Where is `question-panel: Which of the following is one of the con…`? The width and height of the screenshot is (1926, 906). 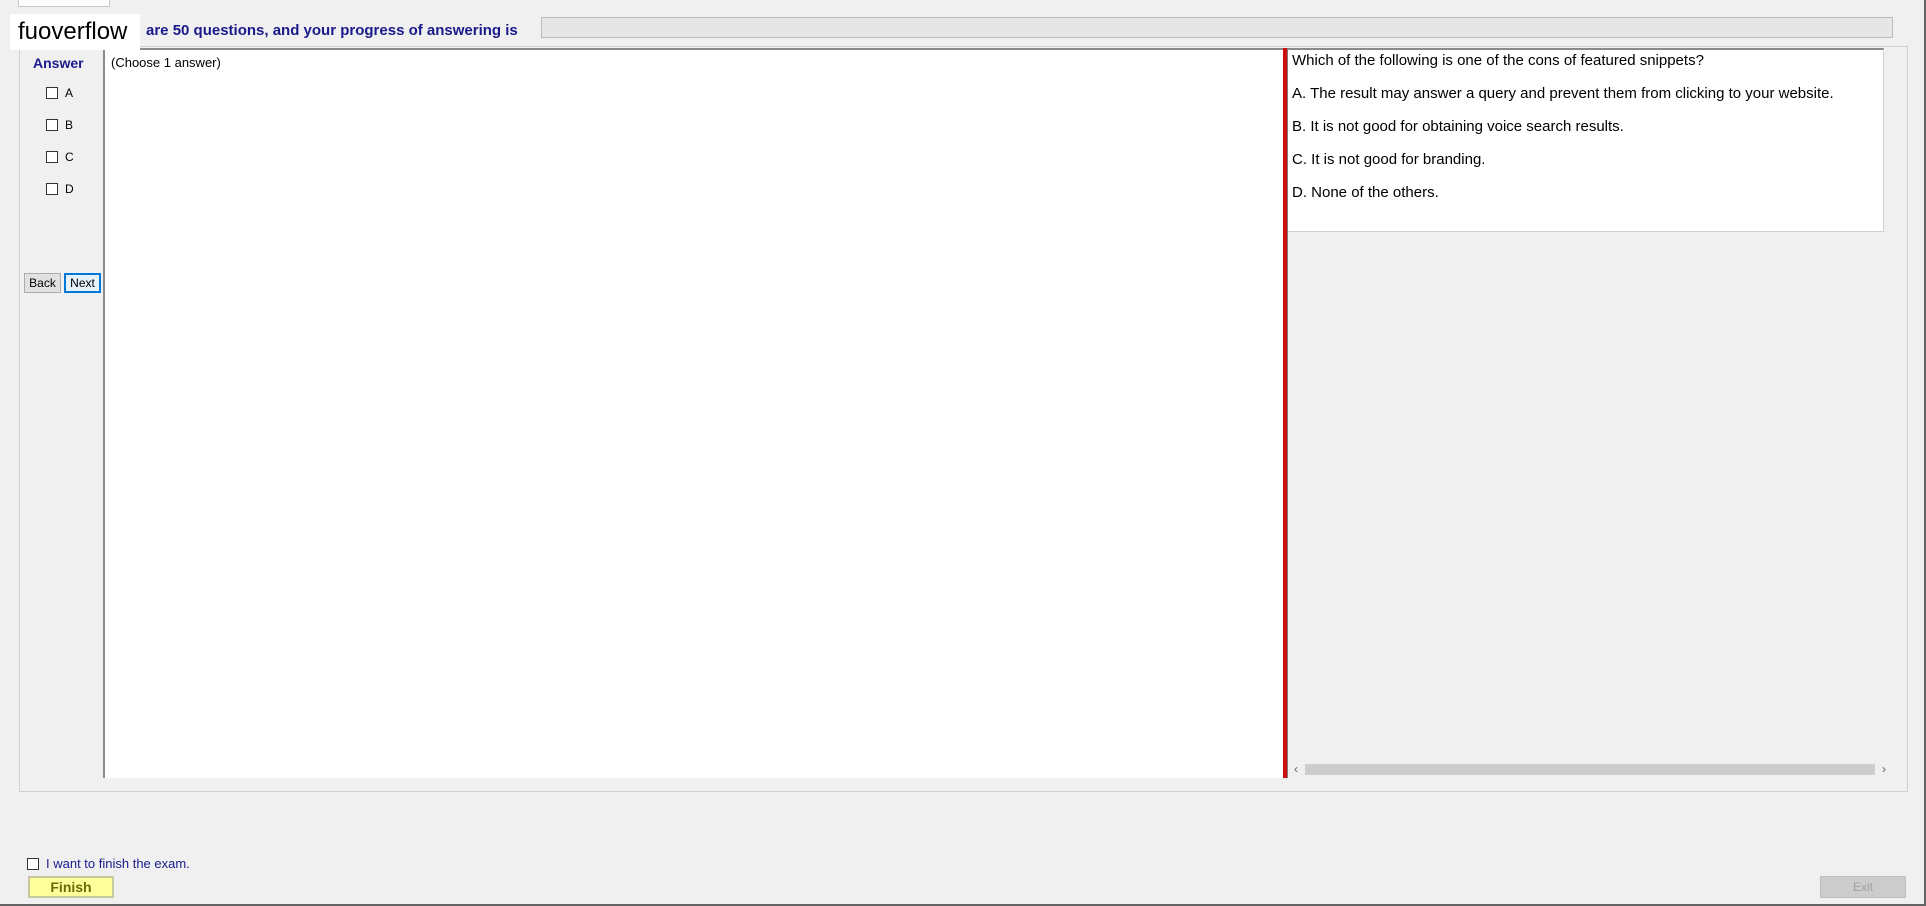 question-panel: Which of the following is one of the con… is located at coordinates (1586, 140).